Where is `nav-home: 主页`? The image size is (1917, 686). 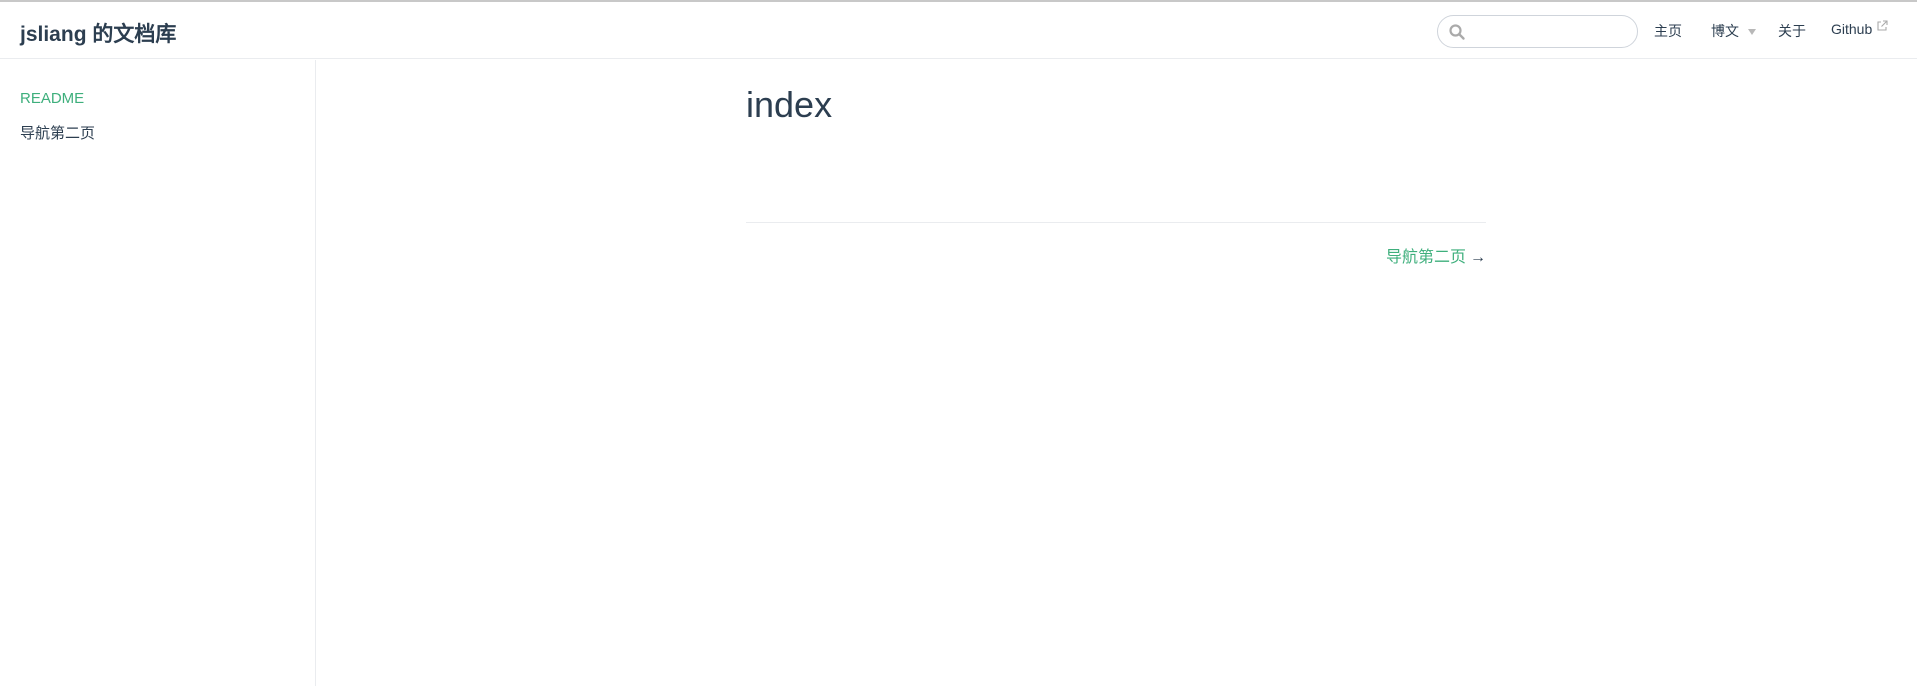
nav-home: 主页 is located at coordinates (1668, 31).